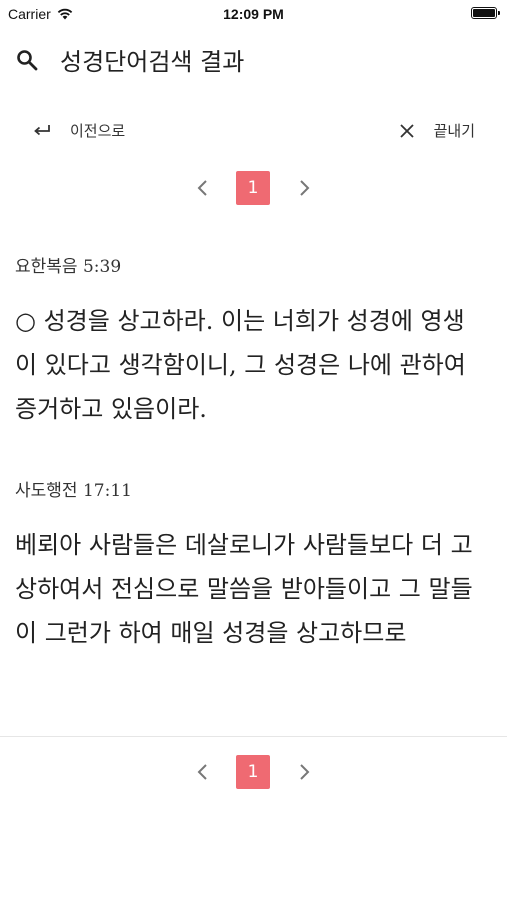 The height and width of the screenshot is (900, 507). I want to click on search-icon, so click(27, 60).